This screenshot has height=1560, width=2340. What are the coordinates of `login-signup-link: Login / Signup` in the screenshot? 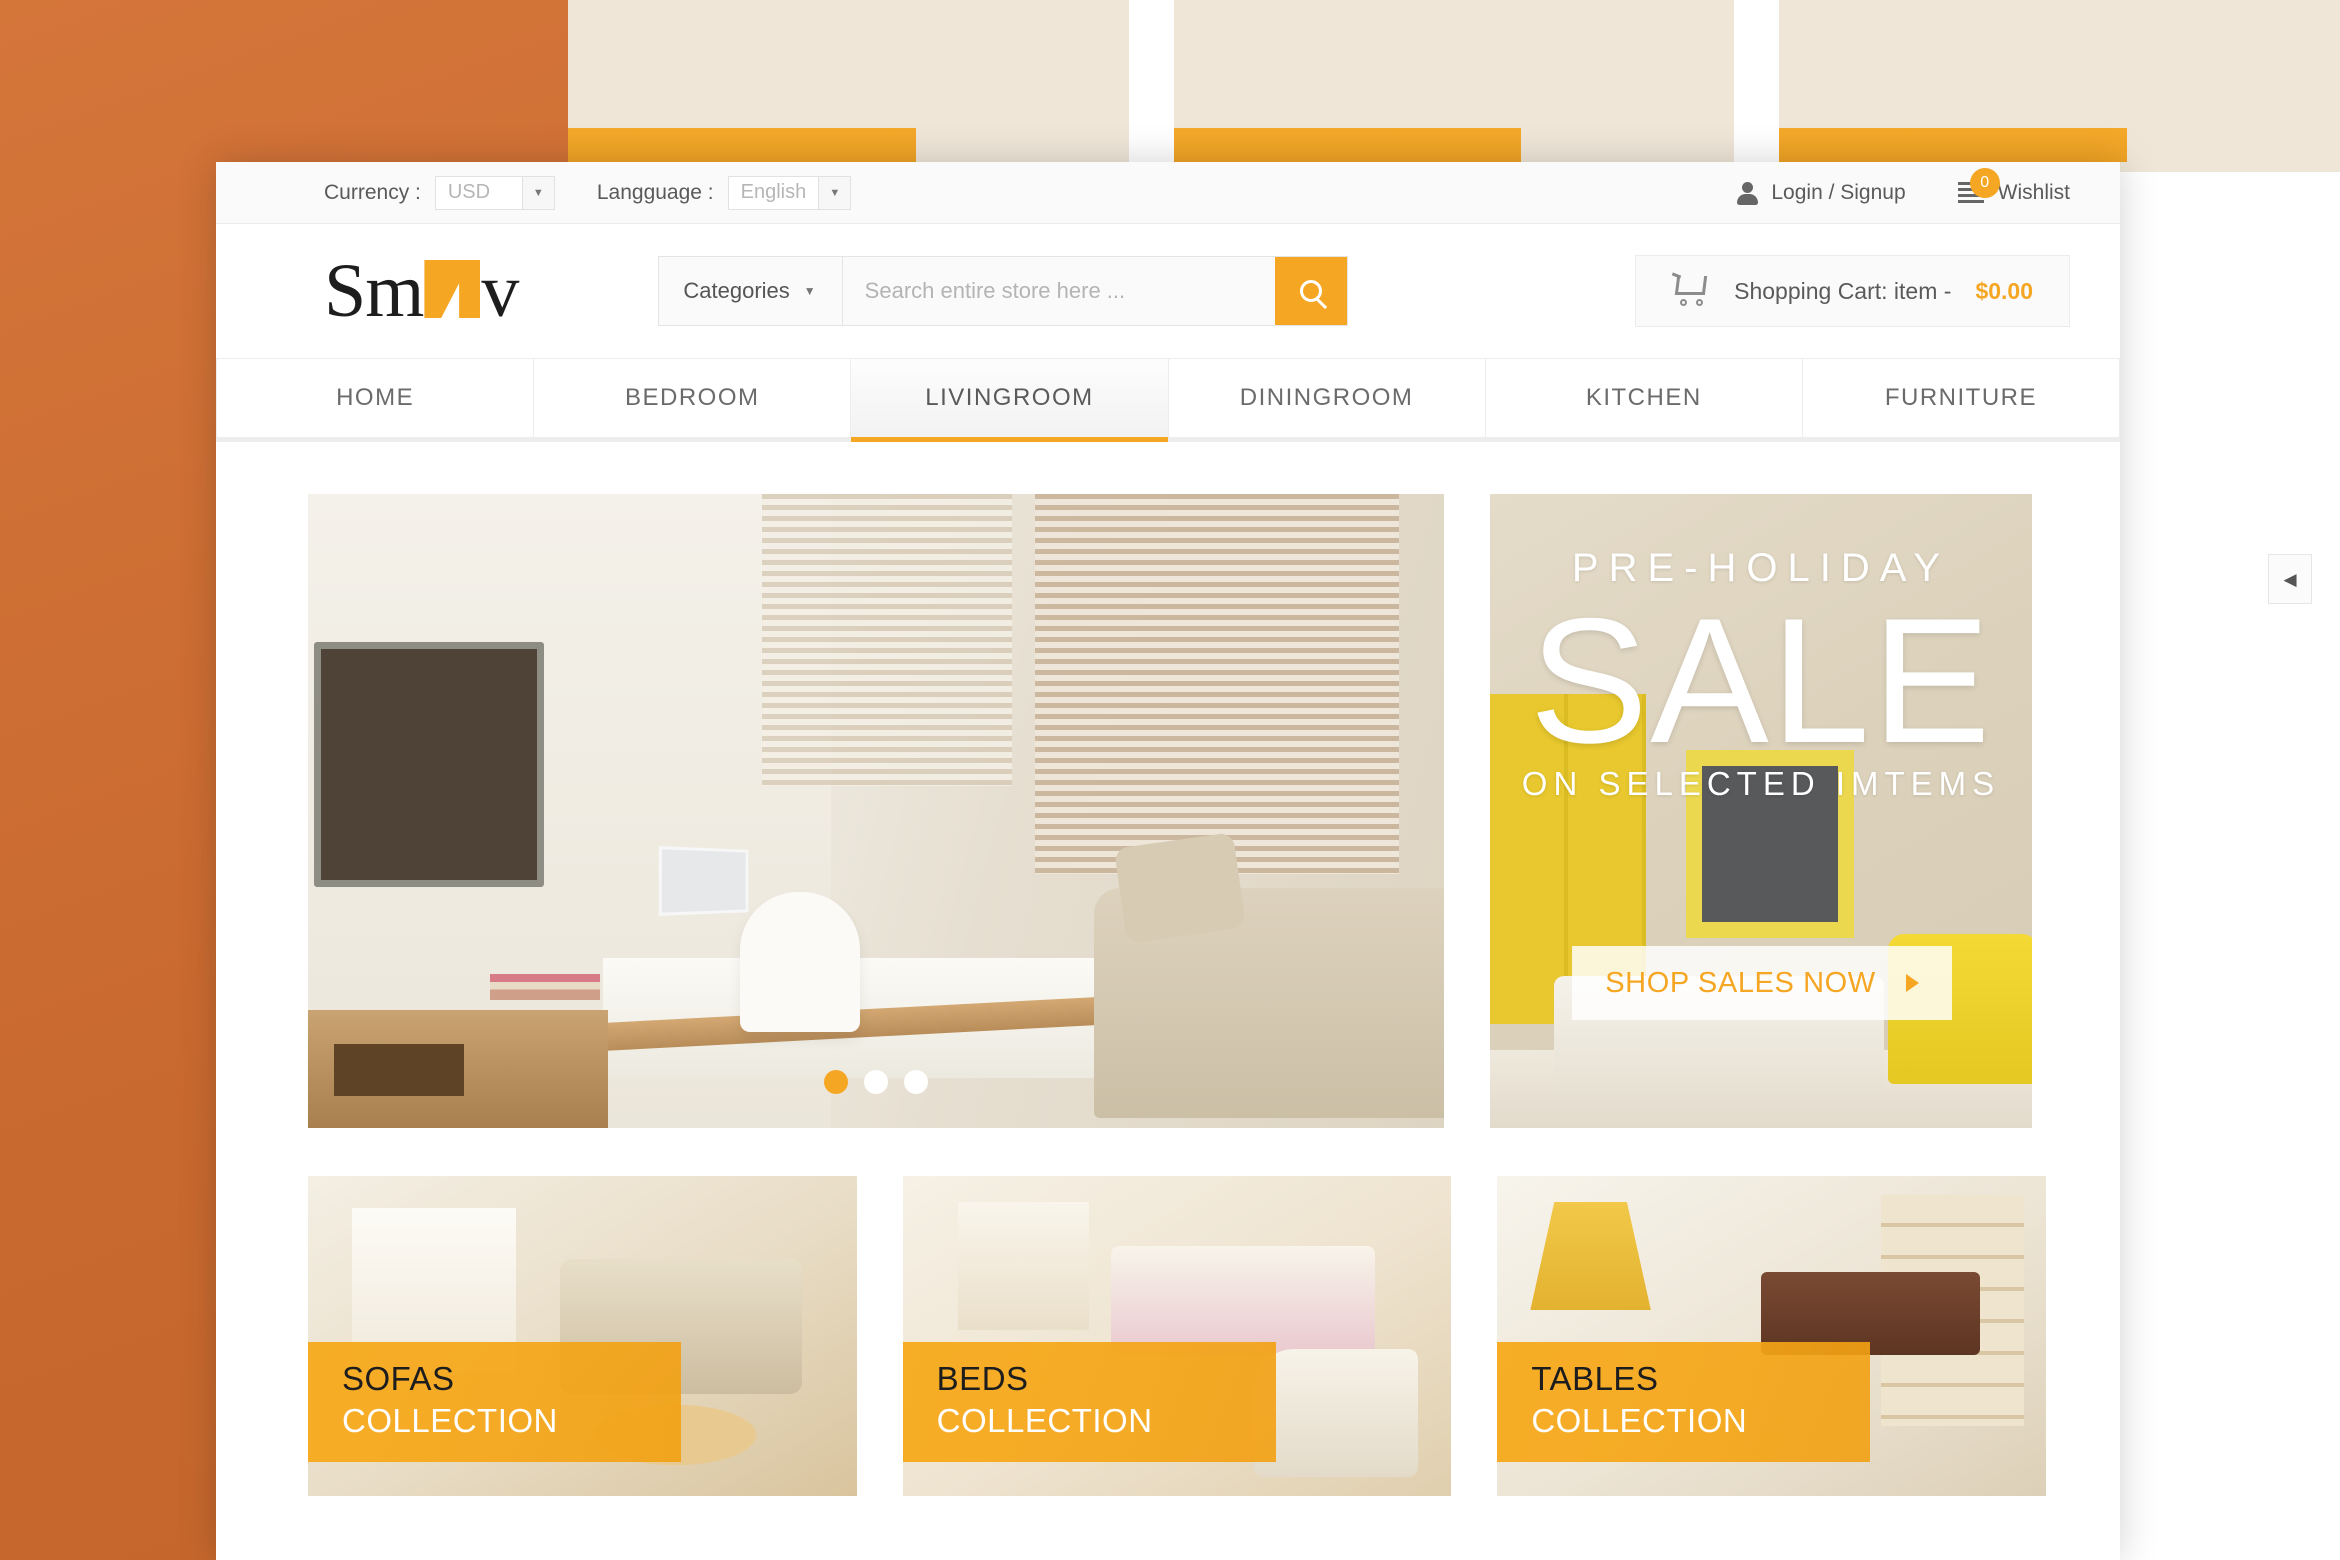 It's located at (1821, 192).